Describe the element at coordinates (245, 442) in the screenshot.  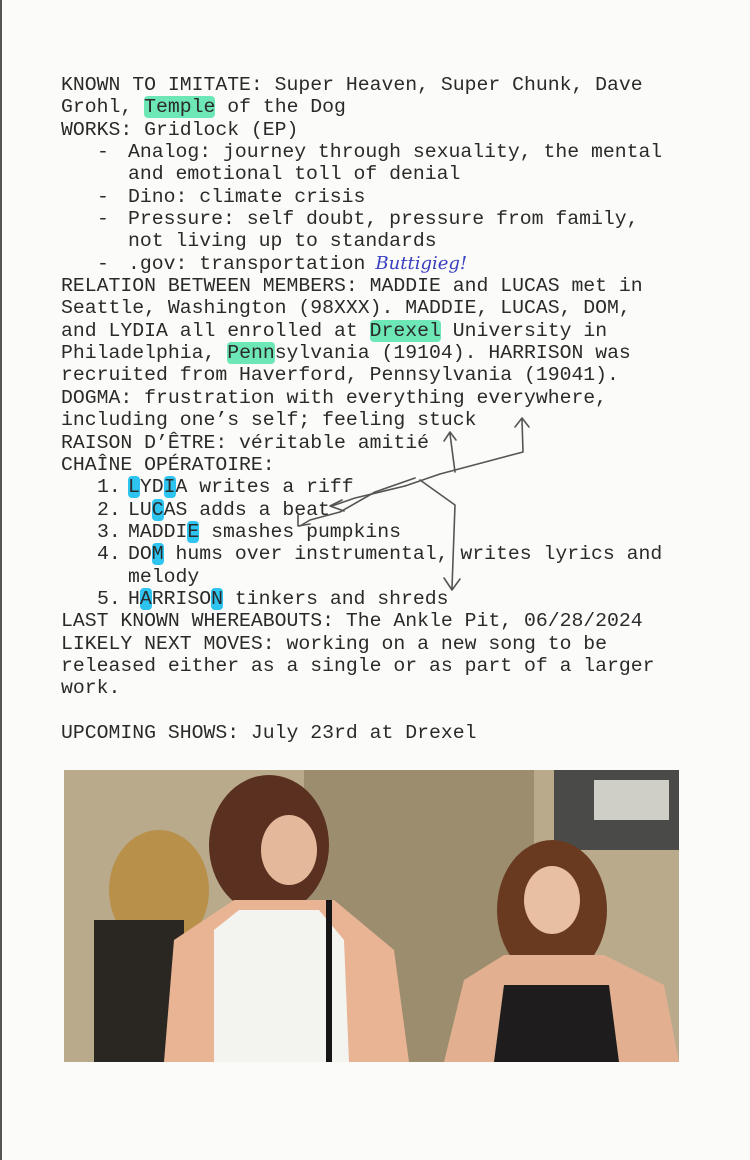
I see `text-segment: RAISON D’ÊTRE: véritable amitié` at that location.